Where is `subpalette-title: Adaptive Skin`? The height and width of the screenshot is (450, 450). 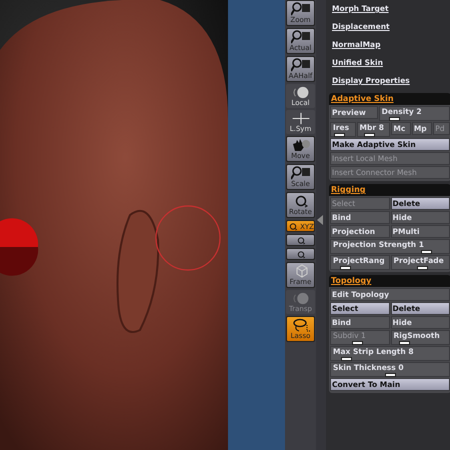 subpalette-title: Adaptive Skin is located at coordinates (362, 99).